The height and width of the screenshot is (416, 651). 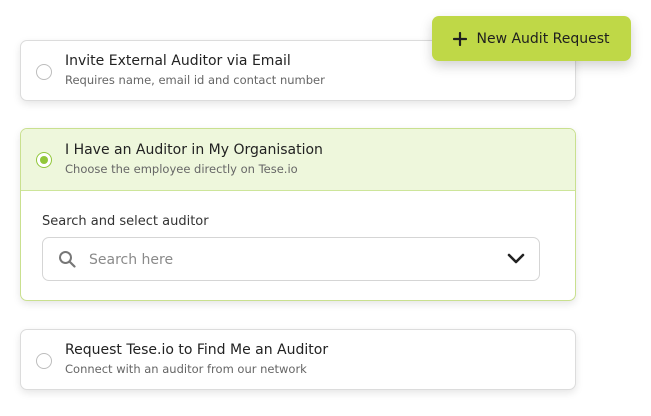 I want to click on option-title: Request Tese.io to Find Me an Auditor, so click(x=197, y=350).